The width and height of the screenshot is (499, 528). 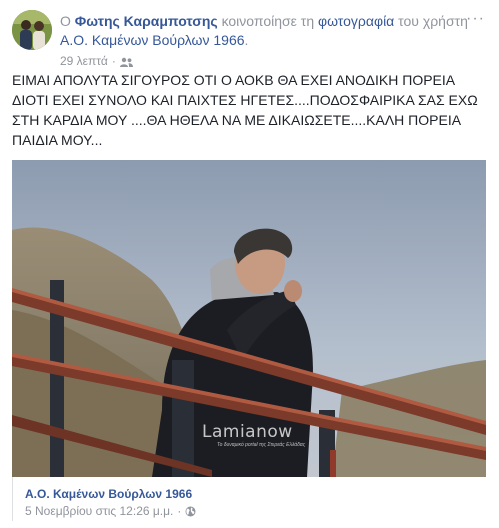 What do you see at coordinates (99, 511) in the screenshot?
I see `shared-date: 5 Νοεμβρίου στις 12:26 μ.μ.` at bounding box center [99, 511].